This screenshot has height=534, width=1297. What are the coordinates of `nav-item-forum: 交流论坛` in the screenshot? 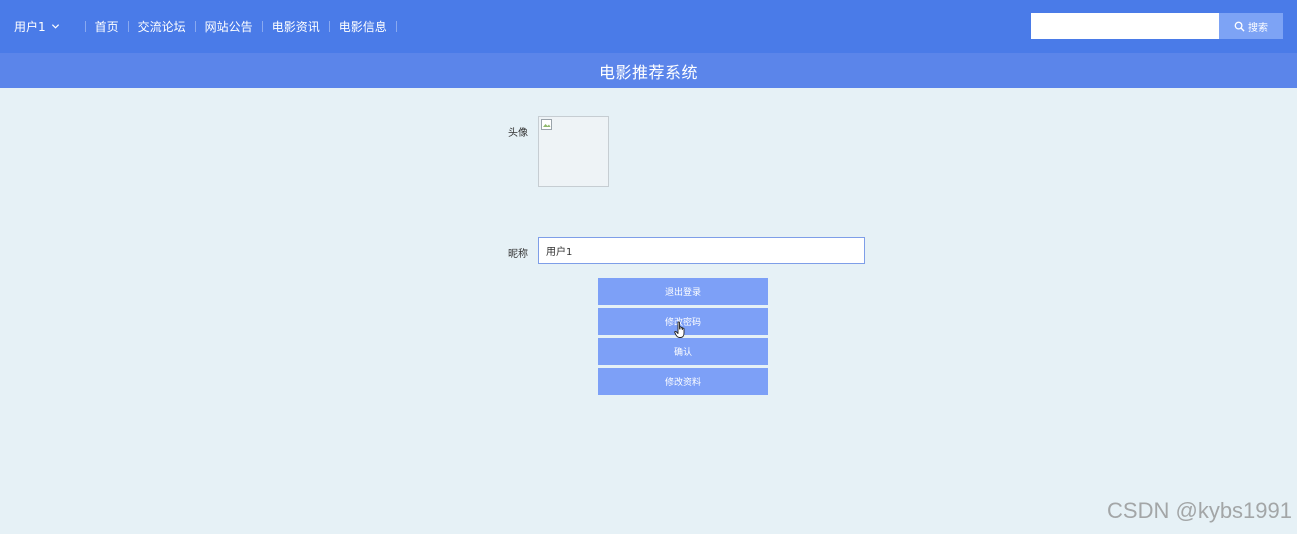 It's located at (162, 26).